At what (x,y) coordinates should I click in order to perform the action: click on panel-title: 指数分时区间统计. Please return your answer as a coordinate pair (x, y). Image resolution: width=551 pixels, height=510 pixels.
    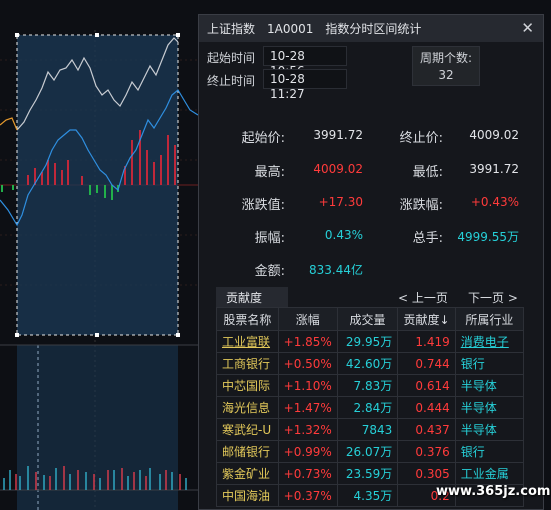
    Looking at the image, I should click on (373, 29).